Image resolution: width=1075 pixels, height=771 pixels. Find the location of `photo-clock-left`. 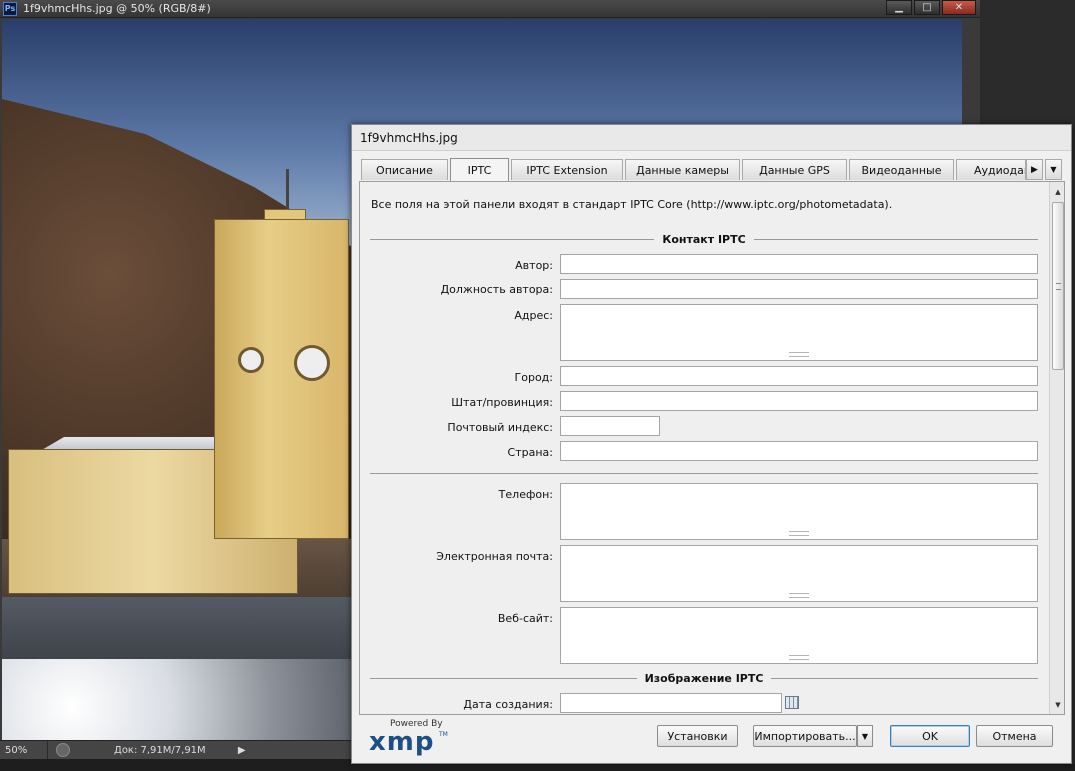

photo-clock-left is located at coordinates (251, 360).